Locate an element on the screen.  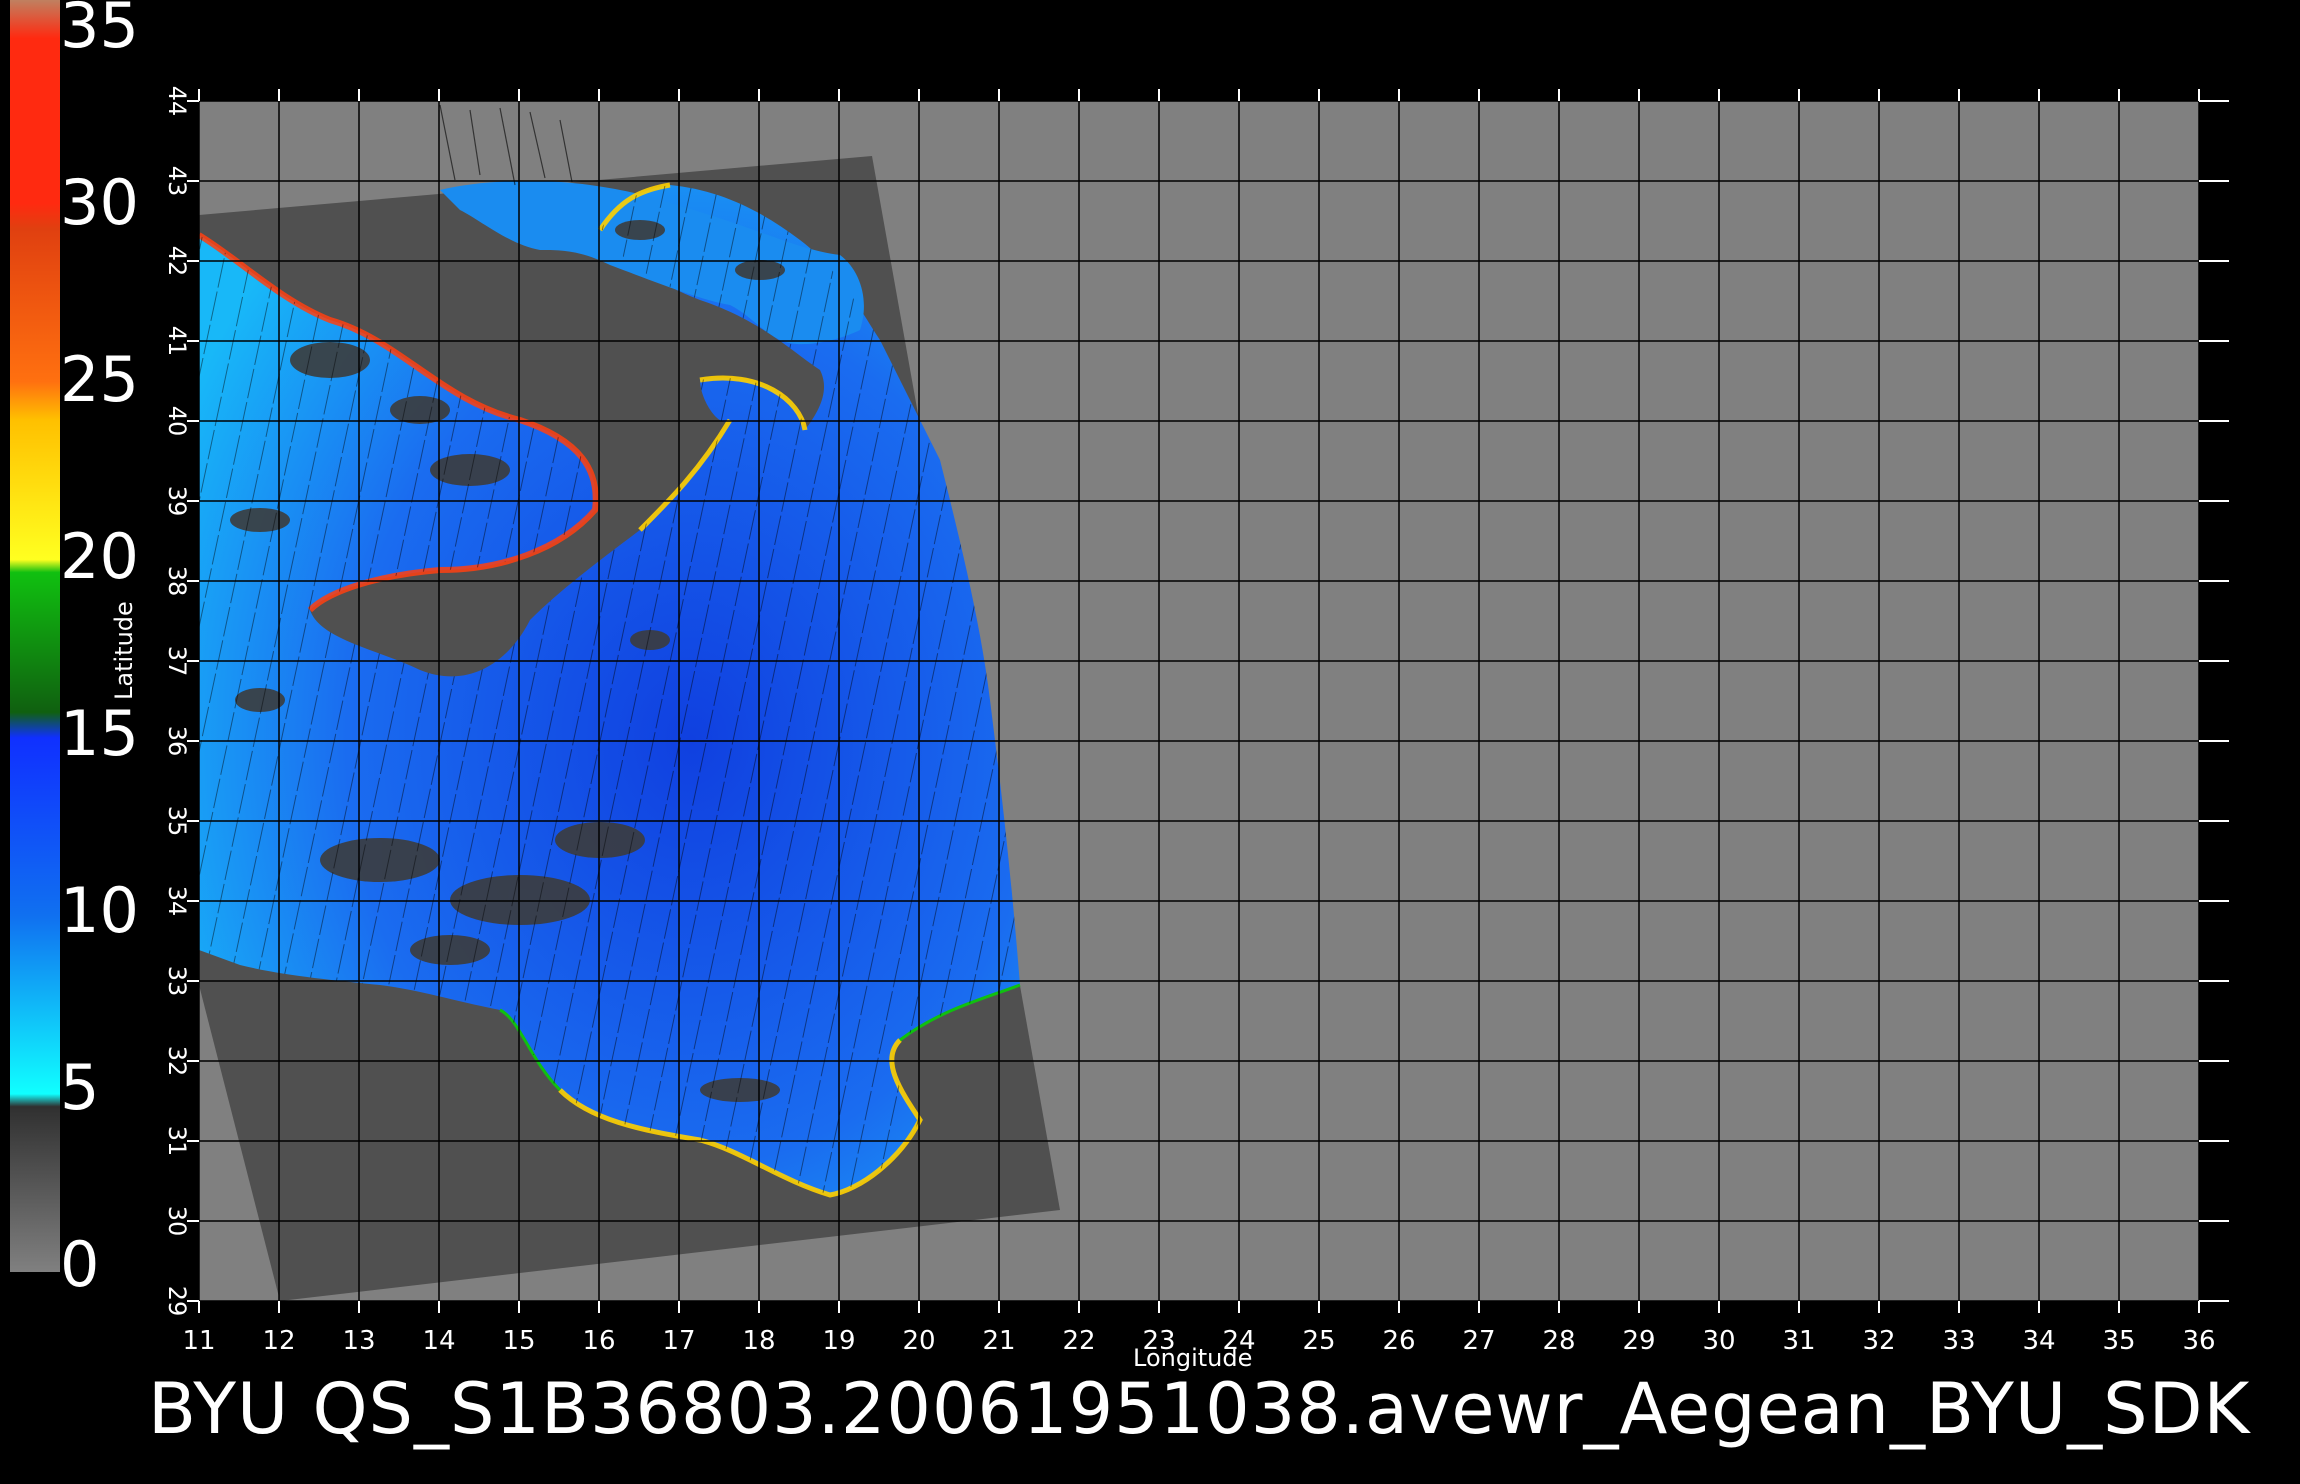
y-tick-label: 43 is located at coordinates (177, 181).